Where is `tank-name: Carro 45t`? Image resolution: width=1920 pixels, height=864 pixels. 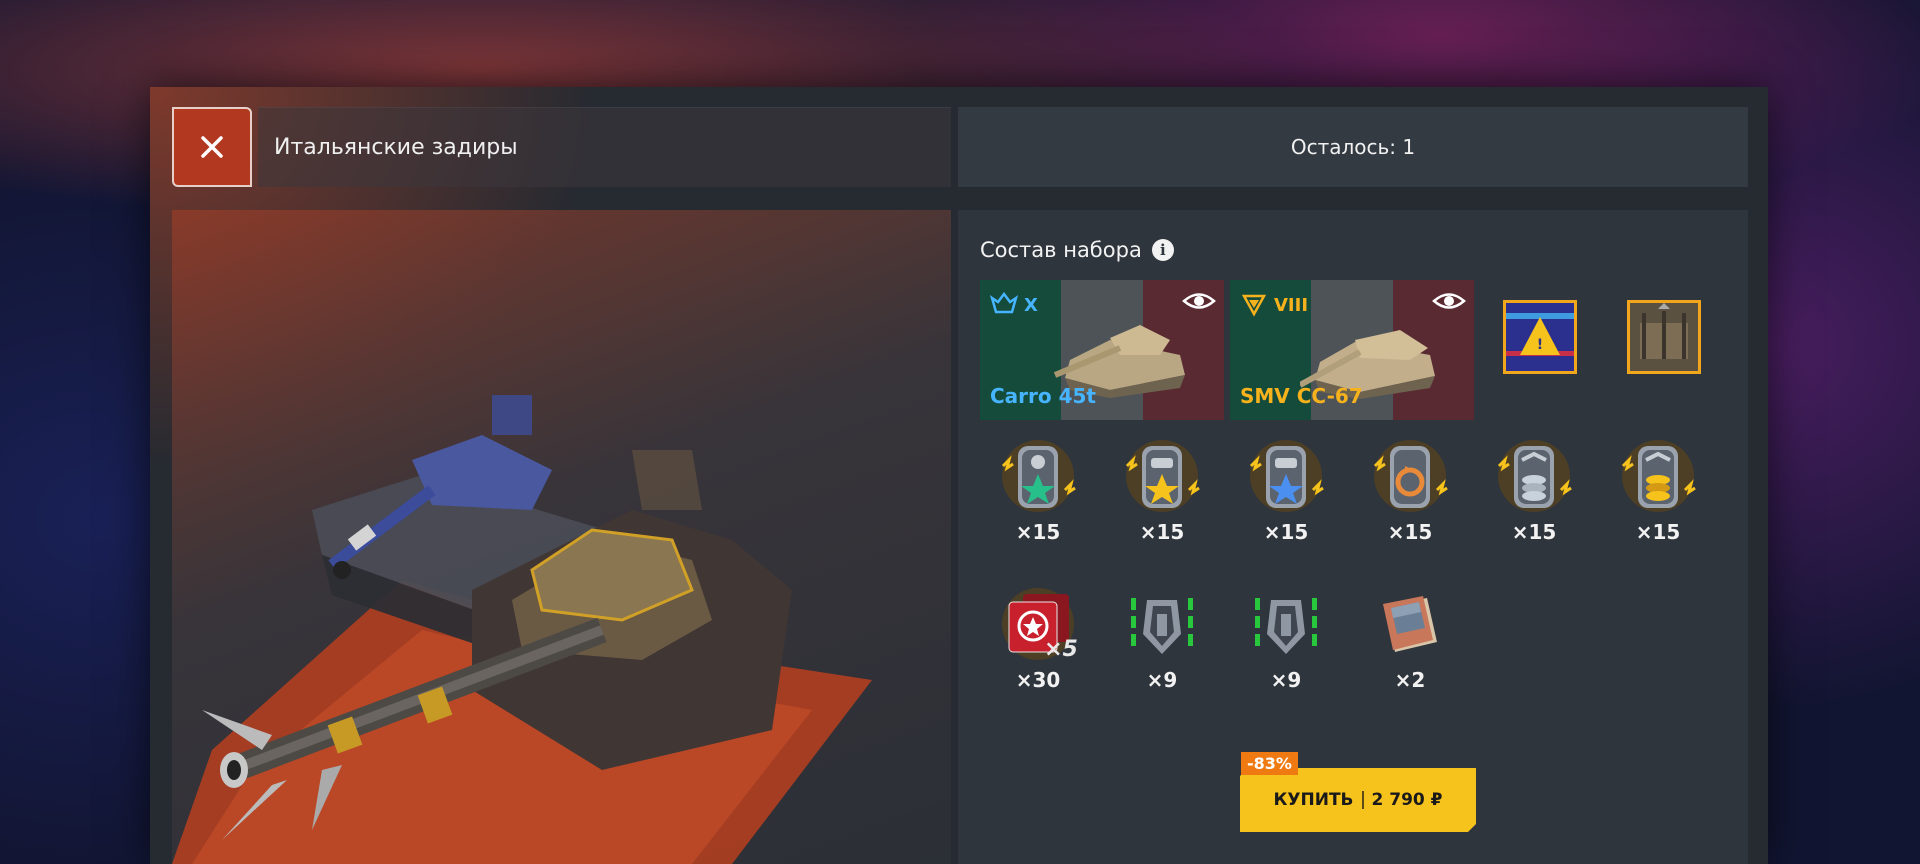 tank-name: Carro 45t is located at coordinates (1043, 396).